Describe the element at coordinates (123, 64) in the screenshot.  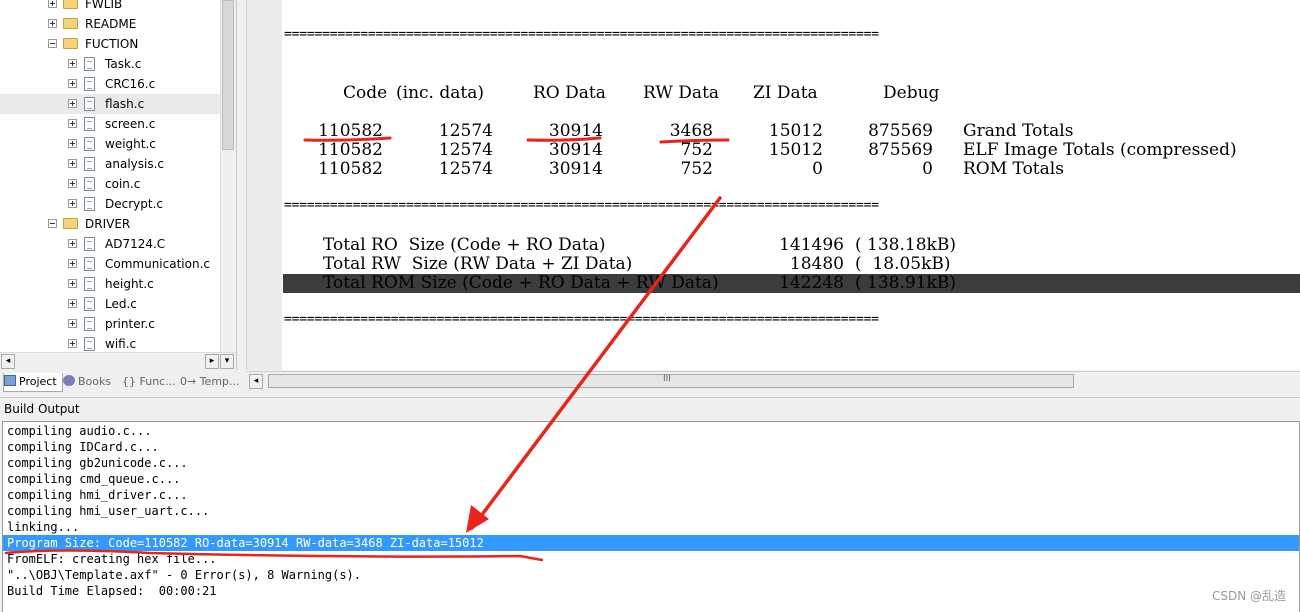
I see `tree-item-label: Task.c` at that location.